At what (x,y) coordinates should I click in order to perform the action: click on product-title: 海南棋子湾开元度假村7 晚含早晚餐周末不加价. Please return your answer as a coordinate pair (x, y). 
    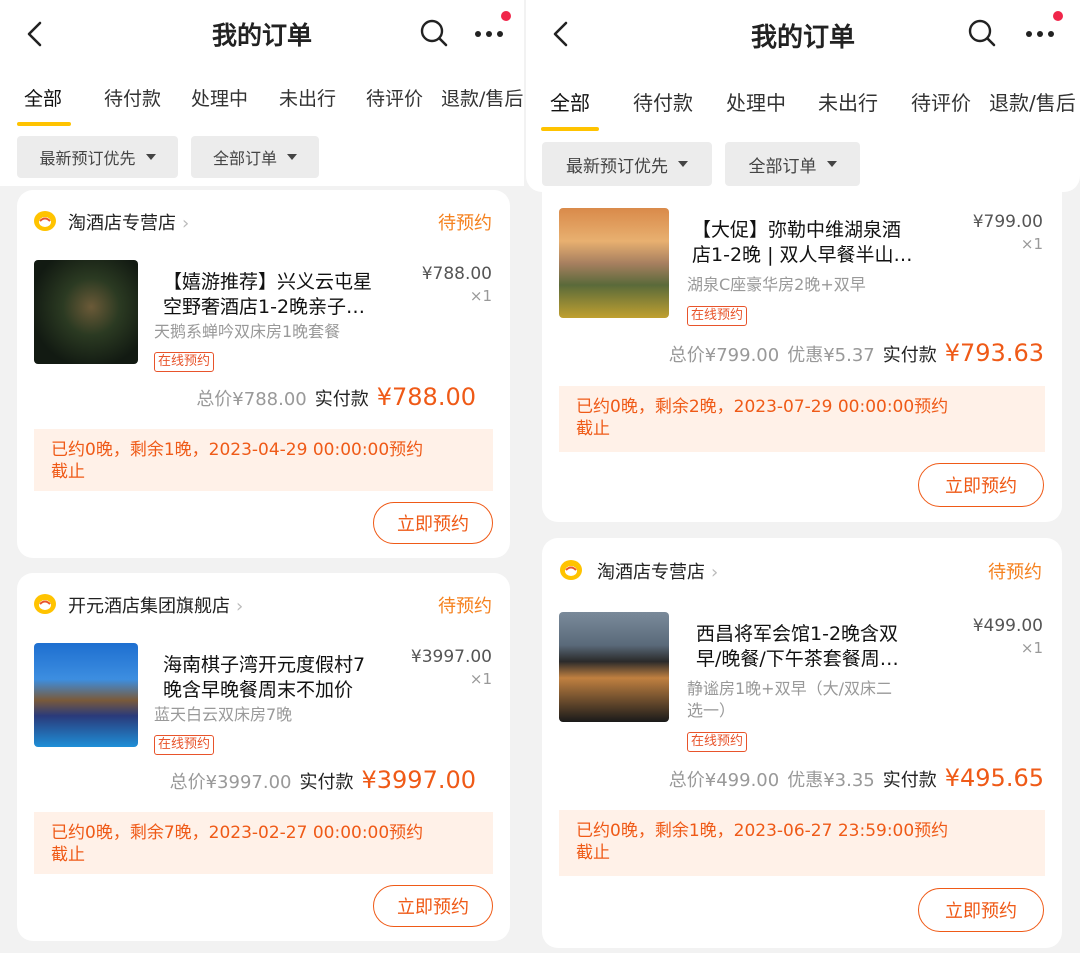
    Looking at the image, I should click on (283, 678).